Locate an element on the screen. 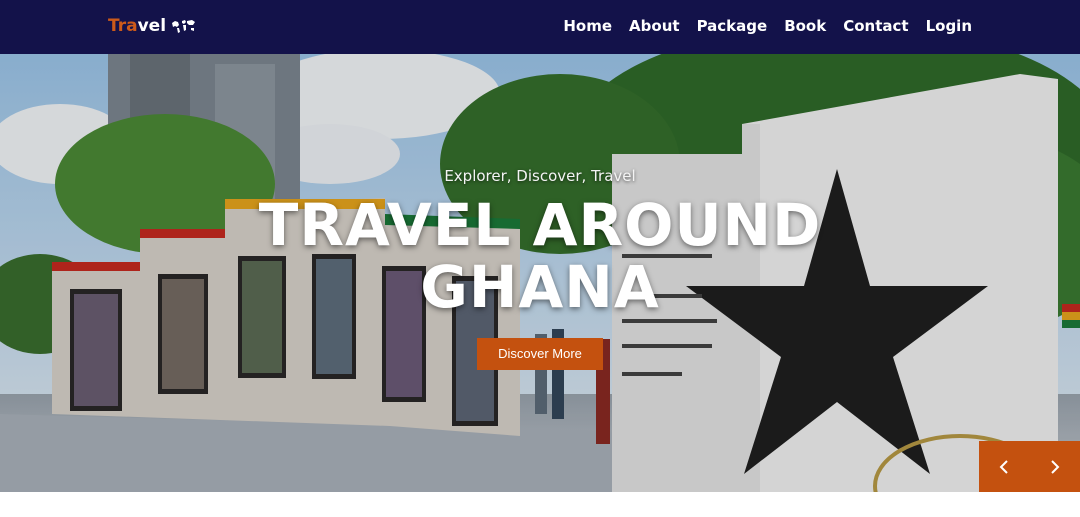 This screenshot has width=1080, height=517. brand-logo: Tra vel is located at coordinates (152, 26).